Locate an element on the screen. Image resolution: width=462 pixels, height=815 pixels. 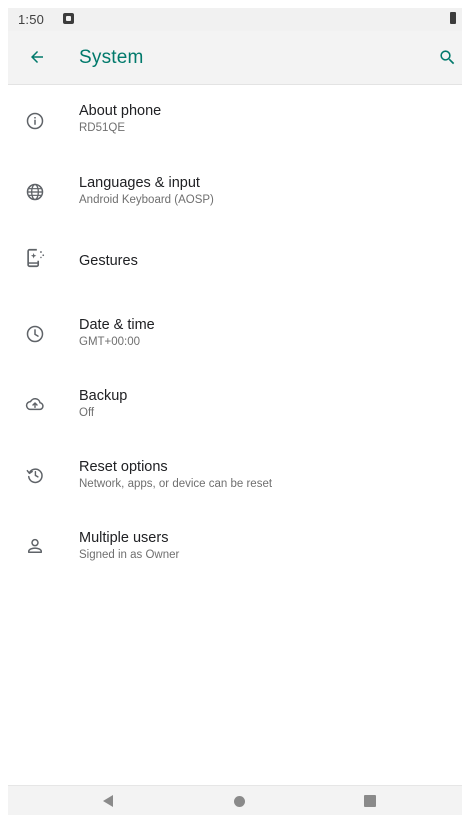
page-title: System is located at coordinates (111, 57).